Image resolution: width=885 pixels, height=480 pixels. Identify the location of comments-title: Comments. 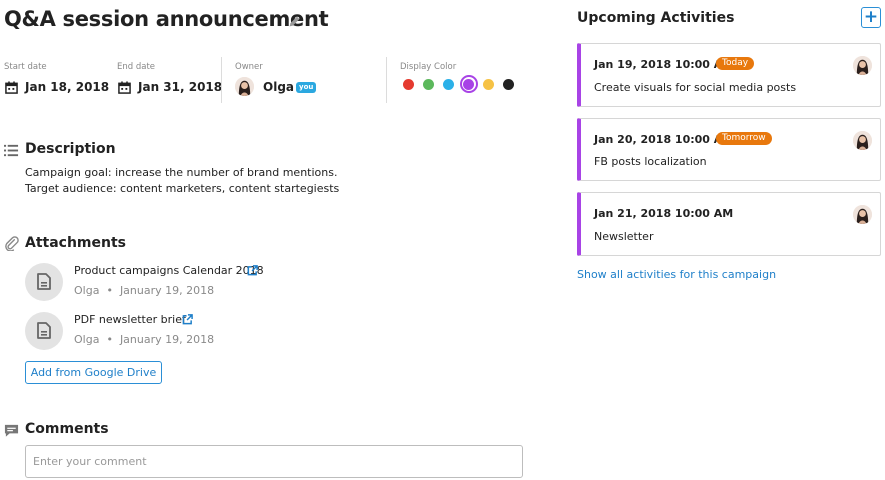
(67, 429).